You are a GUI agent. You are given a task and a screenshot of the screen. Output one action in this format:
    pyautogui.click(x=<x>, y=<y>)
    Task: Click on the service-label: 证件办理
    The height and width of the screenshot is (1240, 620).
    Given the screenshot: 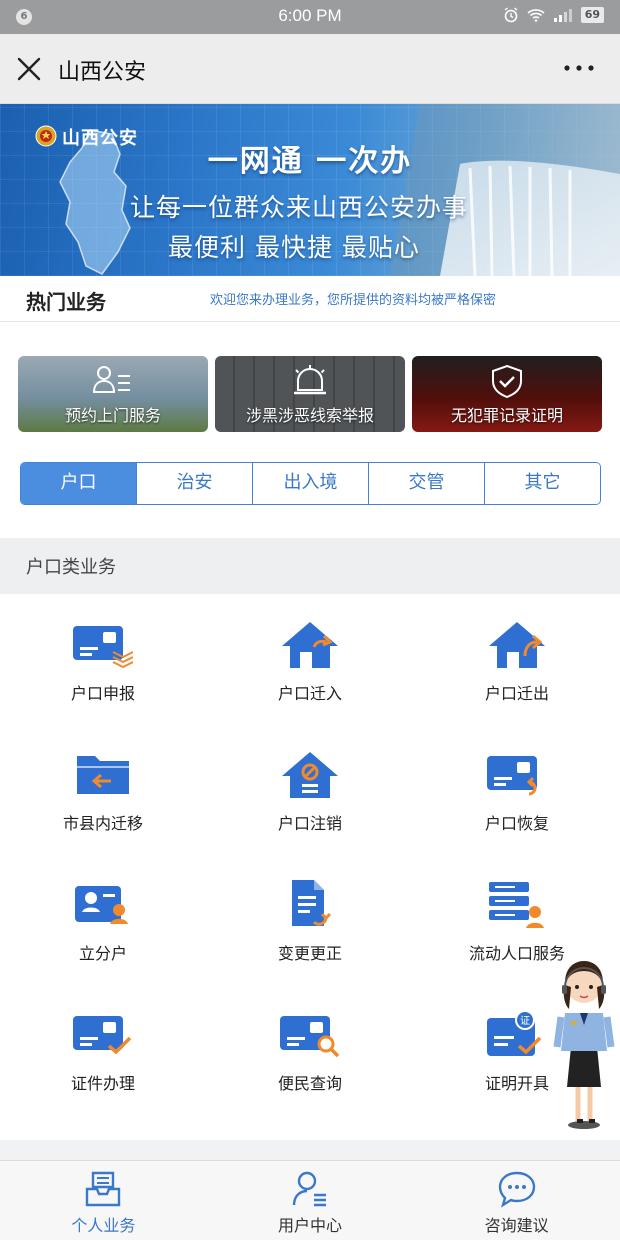 What is the action you would take?
    pyautogui.click(x=102, y=1083)
    